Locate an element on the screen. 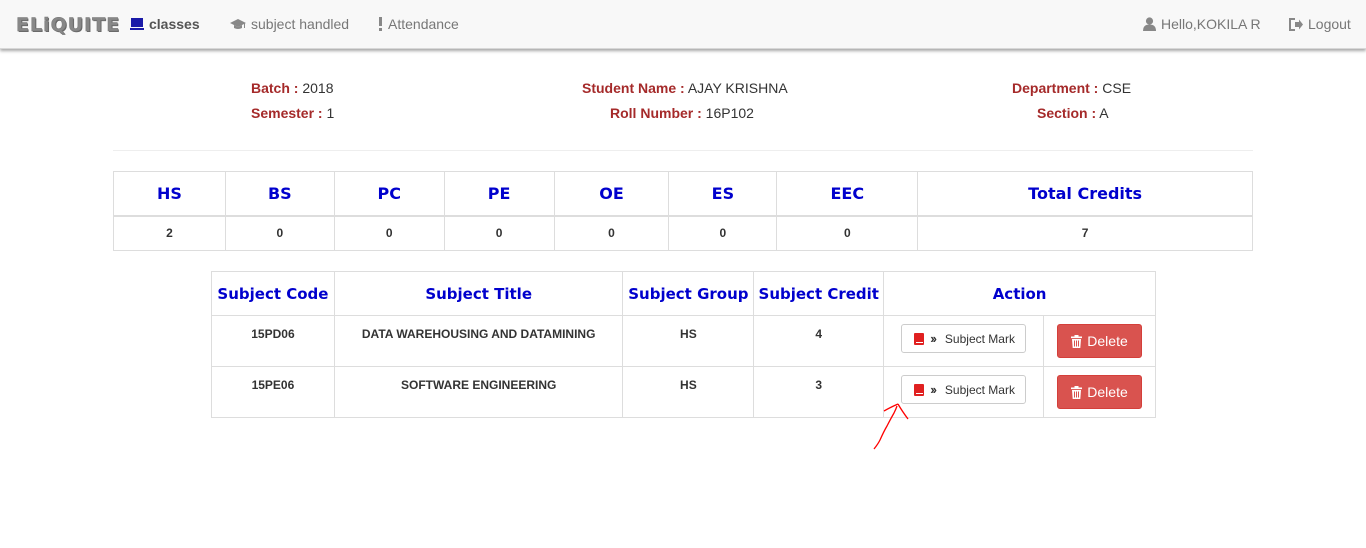 The image size is (1366, 548). nav-item-label: subject handled is located at coordinates (300, 24).